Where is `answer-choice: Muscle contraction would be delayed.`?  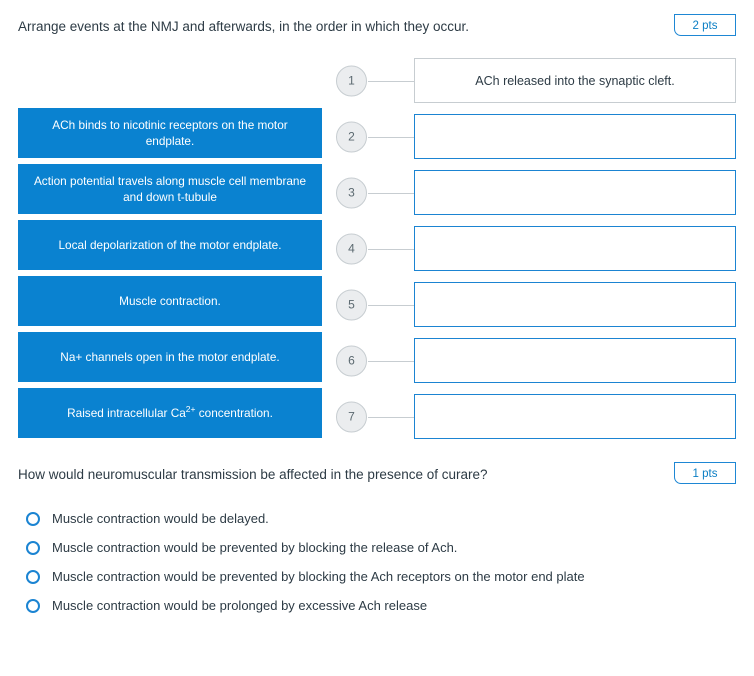 answer-choice: Muscle contraction would be delayed. is located at coordinates (377, 518).